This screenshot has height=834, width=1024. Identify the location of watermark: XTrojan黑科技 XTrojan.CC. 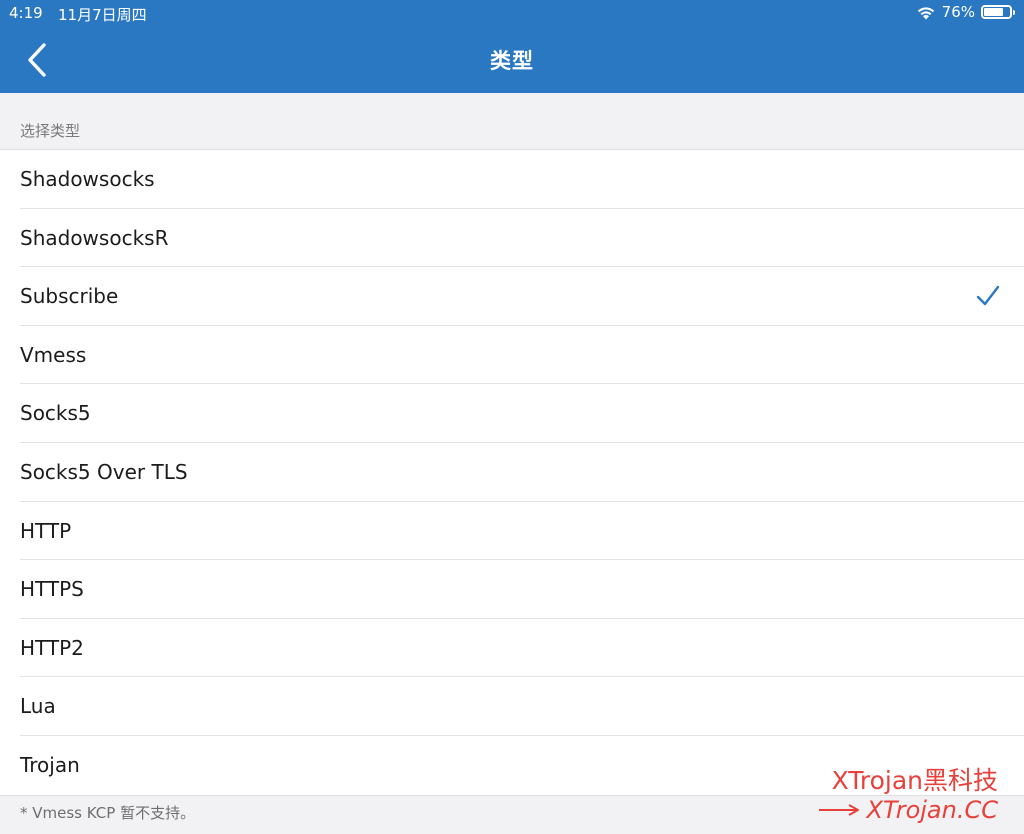
(908, 795).